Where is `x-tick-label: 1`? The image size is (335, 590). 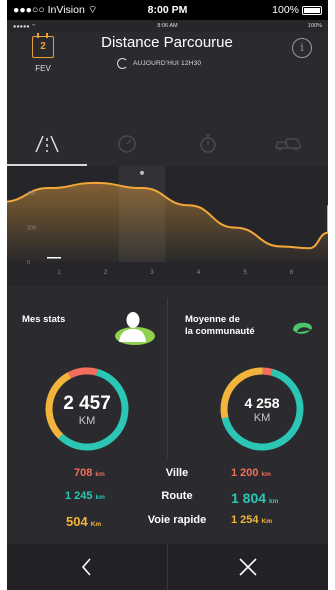 x-tick-label: 1 is located at coordinates (59, 273).